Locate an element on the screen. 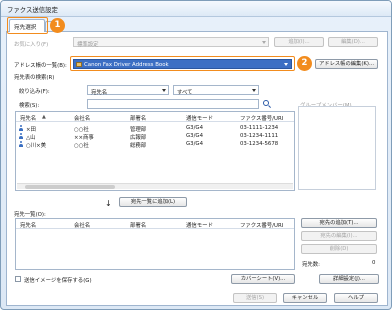  save-image-checkbox is located at coordinates (18, 279).